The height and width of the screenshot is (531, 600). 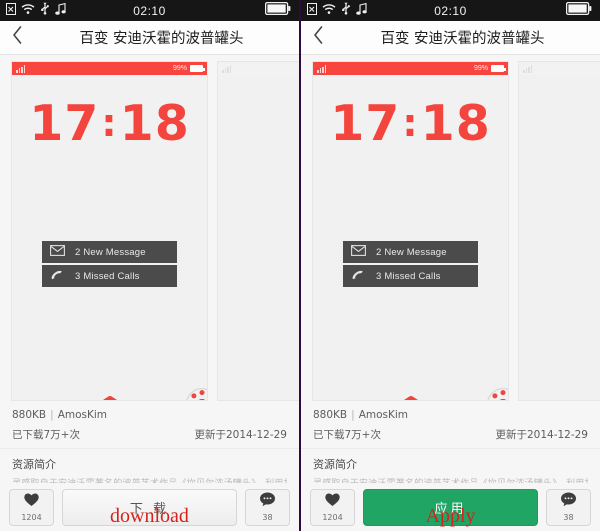 I want to click on preview-screenshot-next, so click(x=258, y=231).